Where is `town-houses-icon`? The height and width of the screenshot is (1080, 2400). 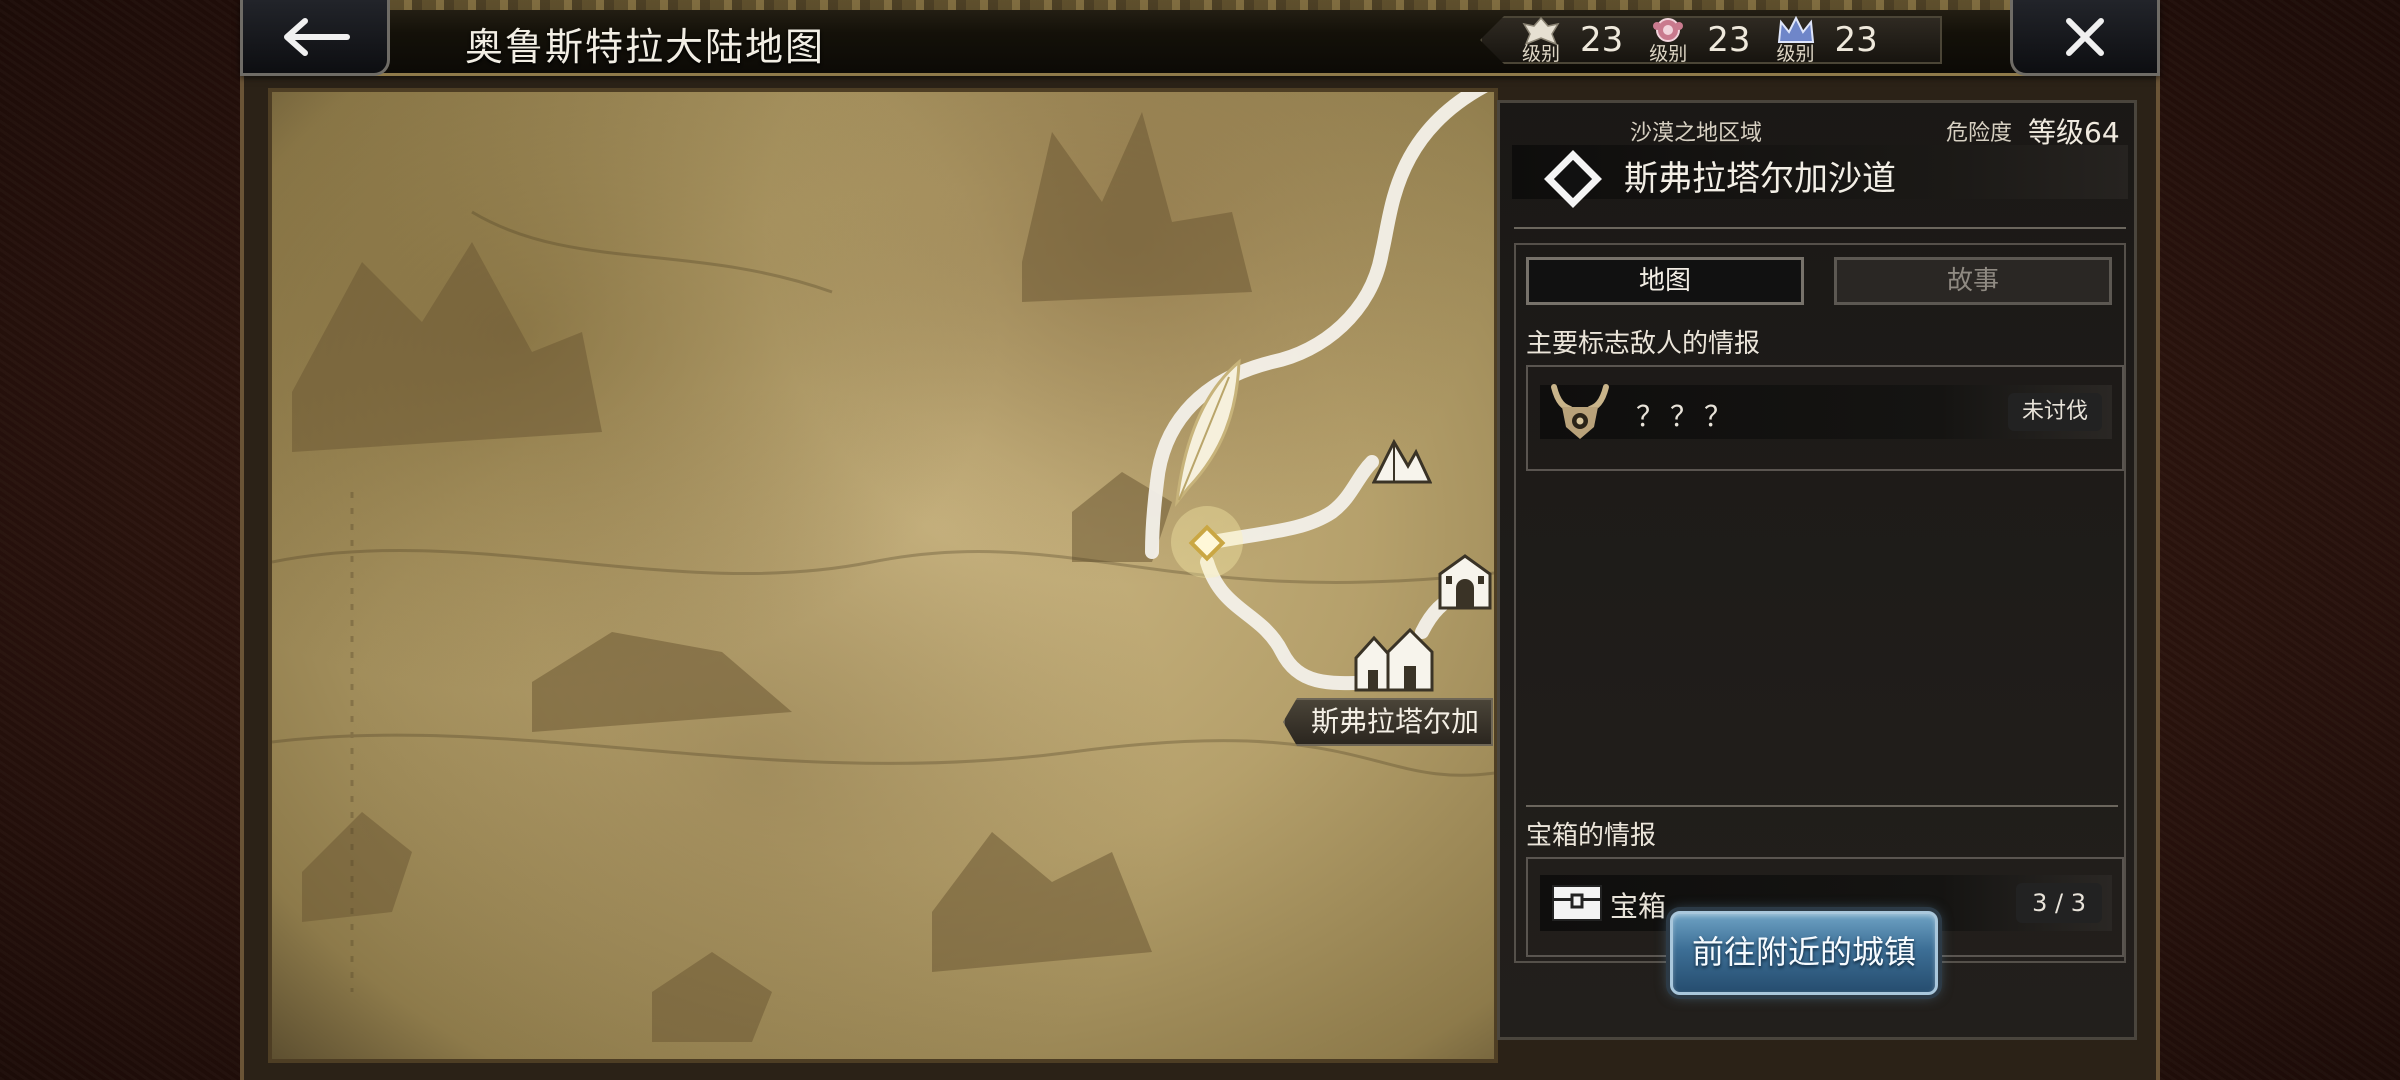
town-houses-icon is located at coordinates (1394, 657).